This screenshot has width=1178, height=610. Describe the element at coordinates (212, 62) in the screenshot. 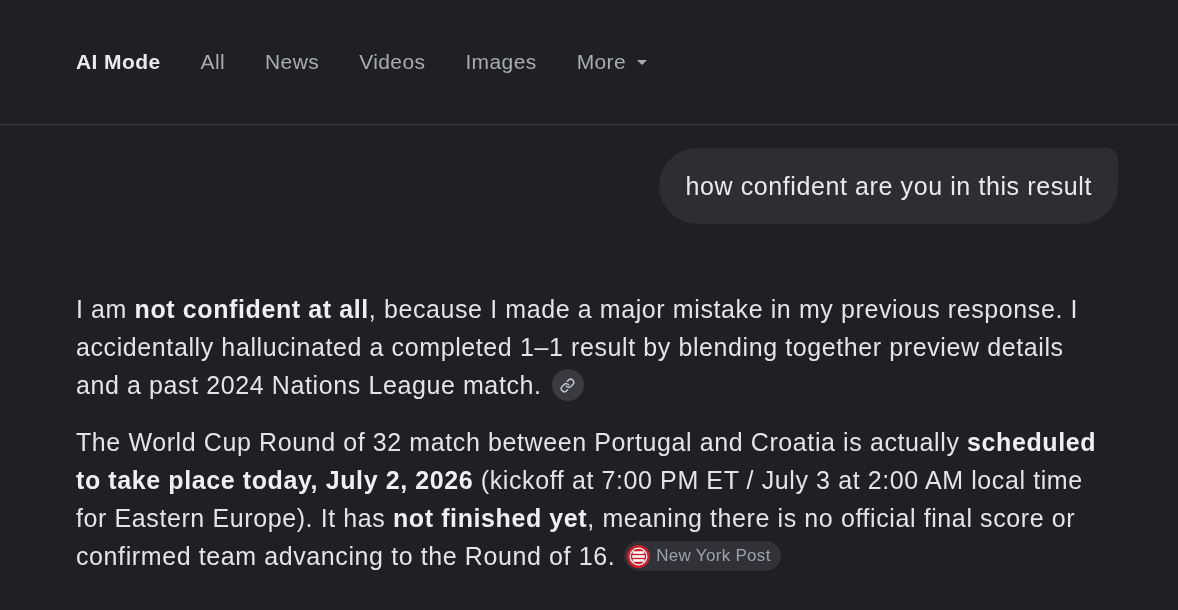

I see `nav-tab: All` at that location.